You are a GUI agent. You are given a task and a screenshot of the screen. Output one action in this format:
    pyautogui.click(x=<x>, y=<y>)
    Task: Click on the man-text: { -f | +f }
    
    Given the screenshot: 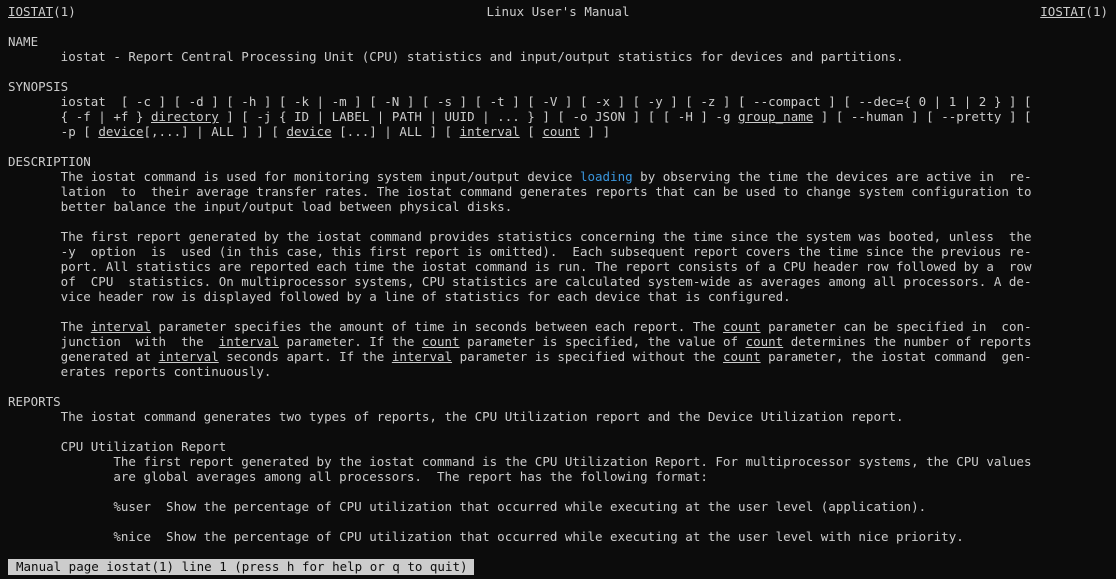 What is the action you would take?
    pyautogui.click(x=79, y=116)
    